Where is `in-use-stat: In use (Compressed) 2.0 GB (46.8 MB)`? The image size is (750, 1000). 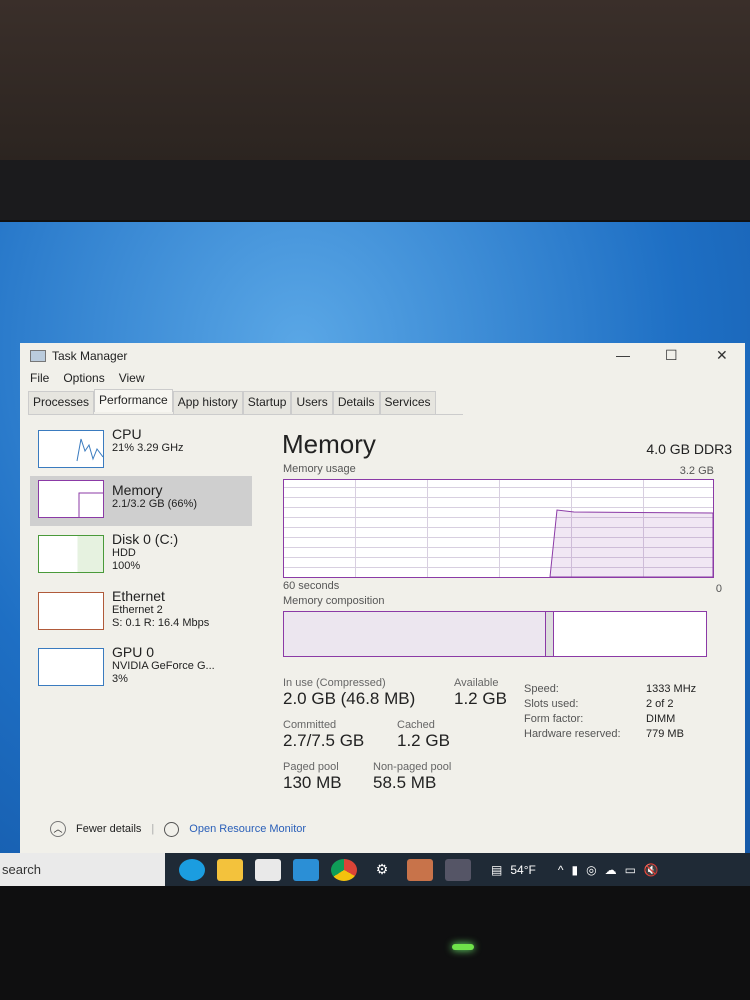 in-use-stat: In use (Compressed) 2.0 GB (46.8 MB) is located at coordinates (349, 693).